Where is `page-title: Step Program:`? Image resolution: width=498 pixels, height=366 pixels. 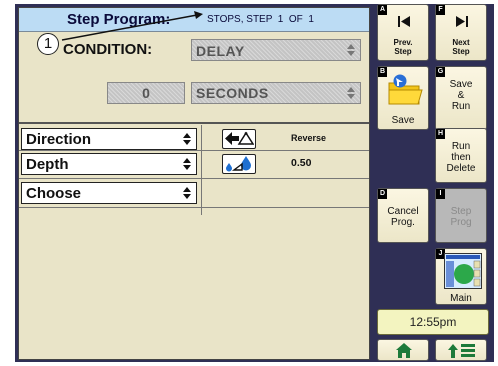
page-title: Step Program: is located at coordinates (119, 19).